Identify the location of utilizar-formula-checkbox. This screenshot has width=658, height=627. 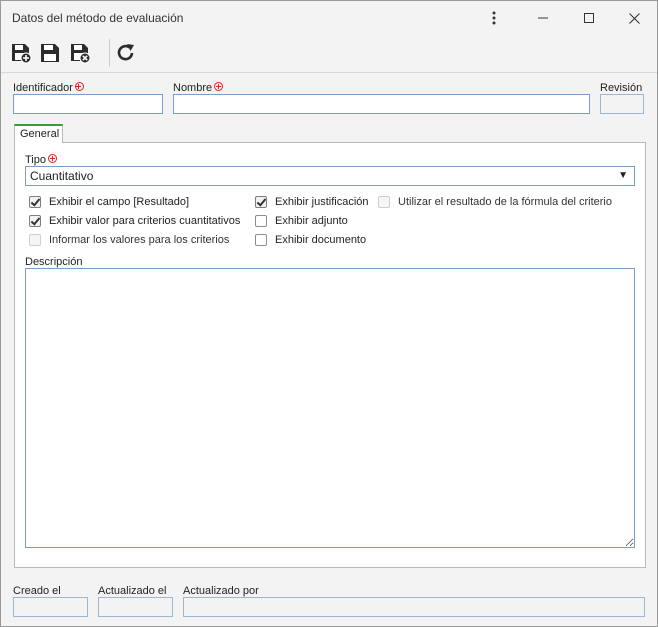
(384, 202).